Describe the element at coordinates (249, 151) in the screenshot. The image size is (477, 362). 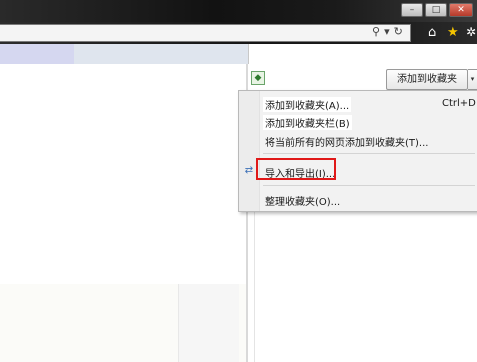
I see `menu-icon-gutter` at that location.